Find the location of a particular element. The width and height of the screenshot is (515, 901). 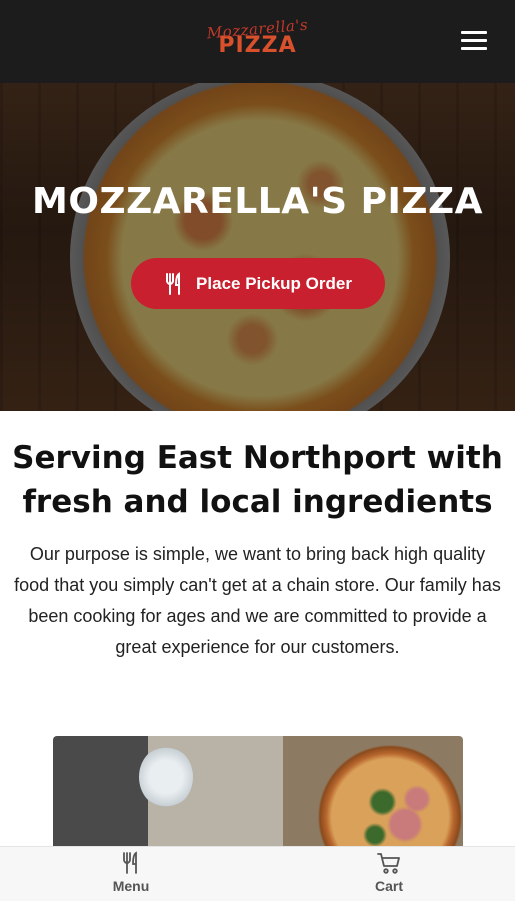

nav-cart-button: Cart is located at coordinates (389, 874).